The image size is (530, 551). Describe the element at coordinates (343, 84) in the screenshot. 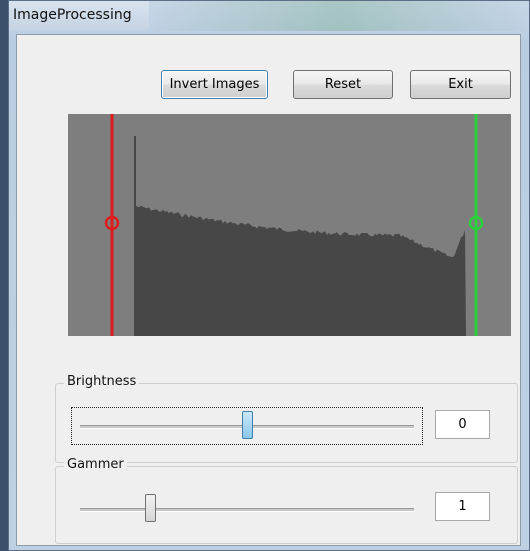

I see `reset-button: Reset` at that location.